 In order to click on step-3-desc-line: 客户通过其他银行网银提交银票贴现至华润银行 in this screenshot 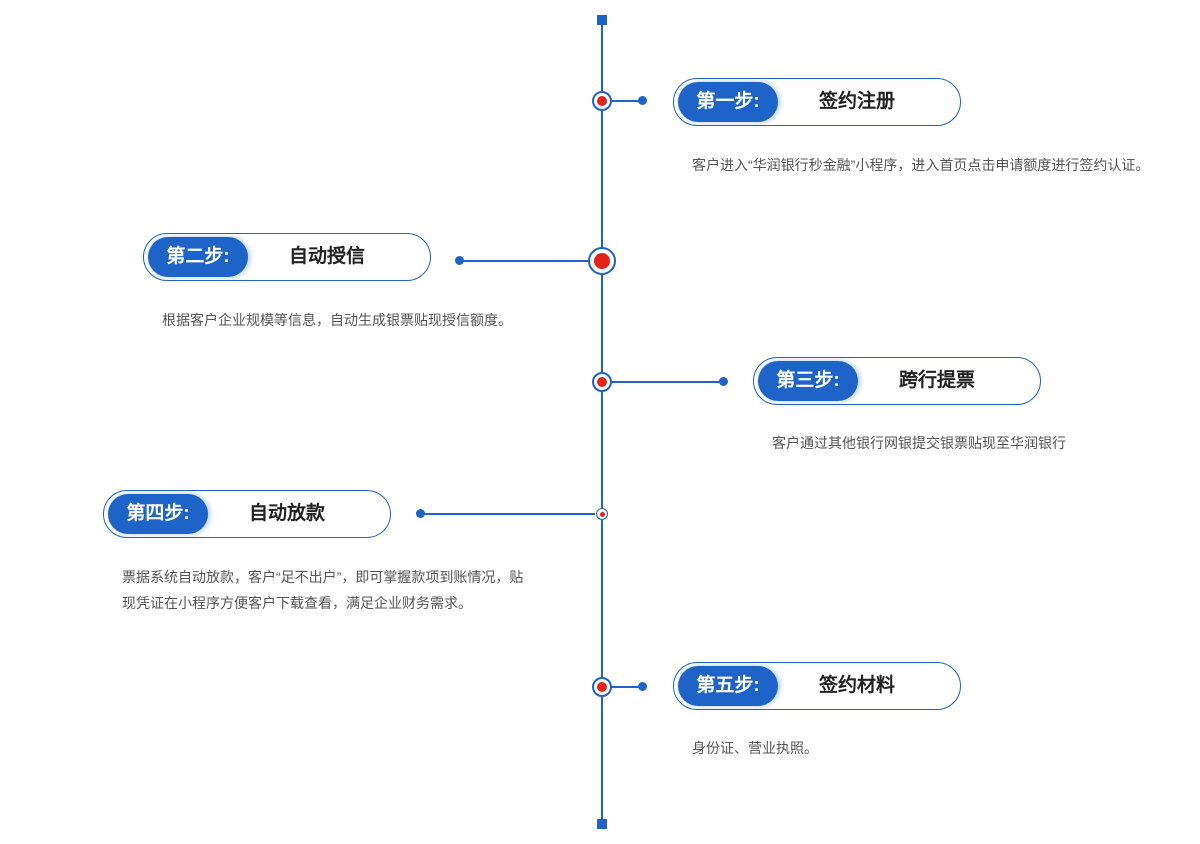, I will do `click(919, 443)`.